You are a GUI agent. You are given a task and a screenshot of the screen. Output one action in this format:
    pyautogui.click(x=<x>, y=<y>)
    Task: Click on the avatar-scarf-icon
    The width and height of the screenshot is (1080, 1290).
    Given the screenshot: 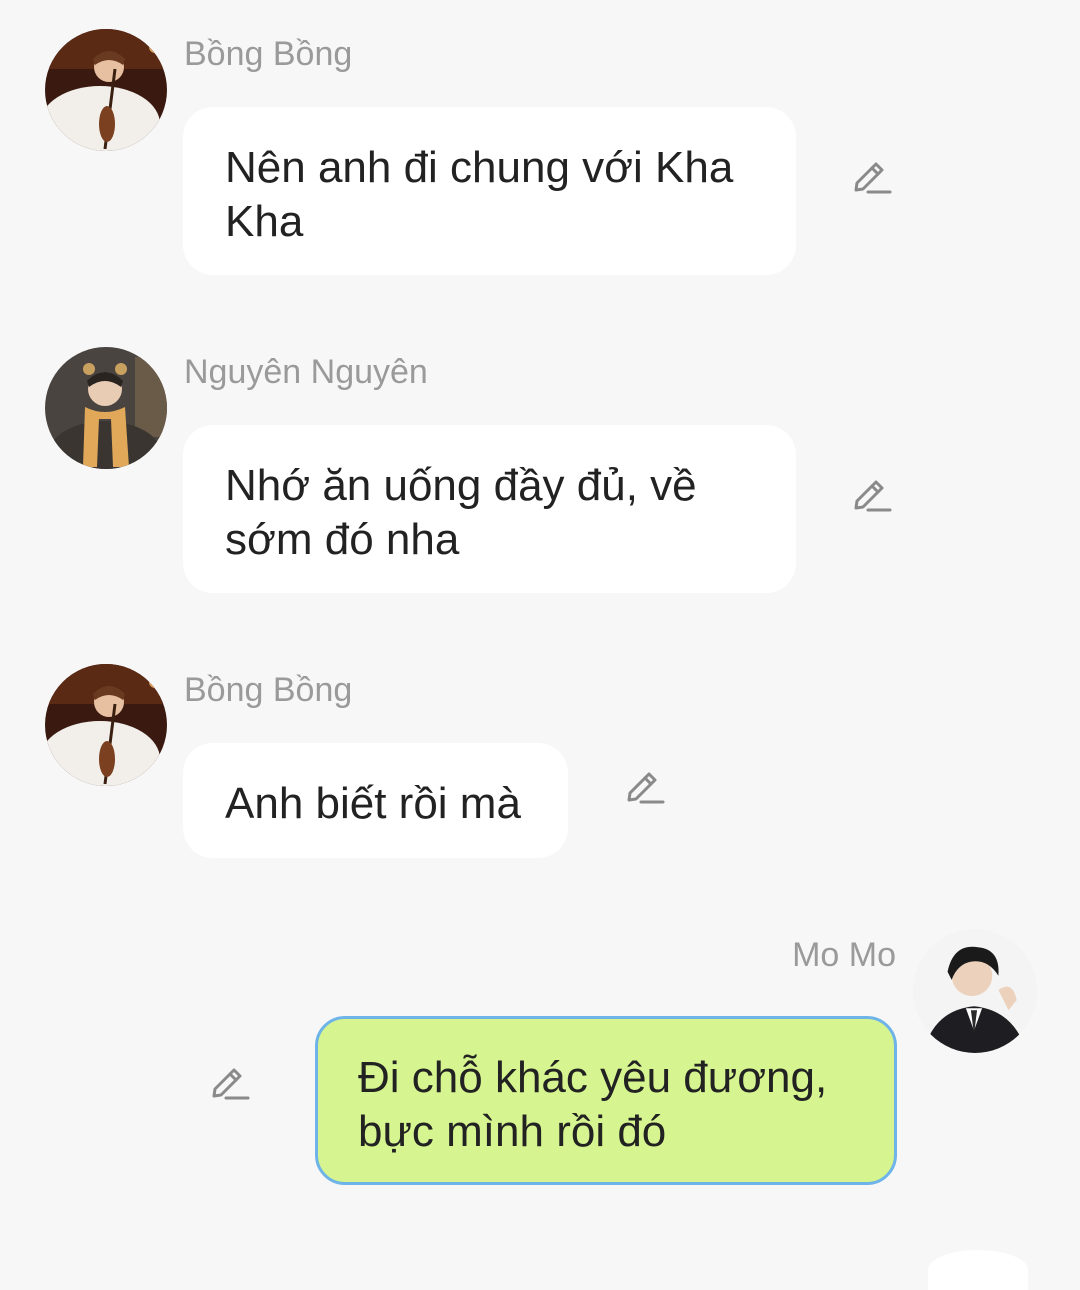 What is the action you would take?
    pyautogui.click(x=106, y=408)
    